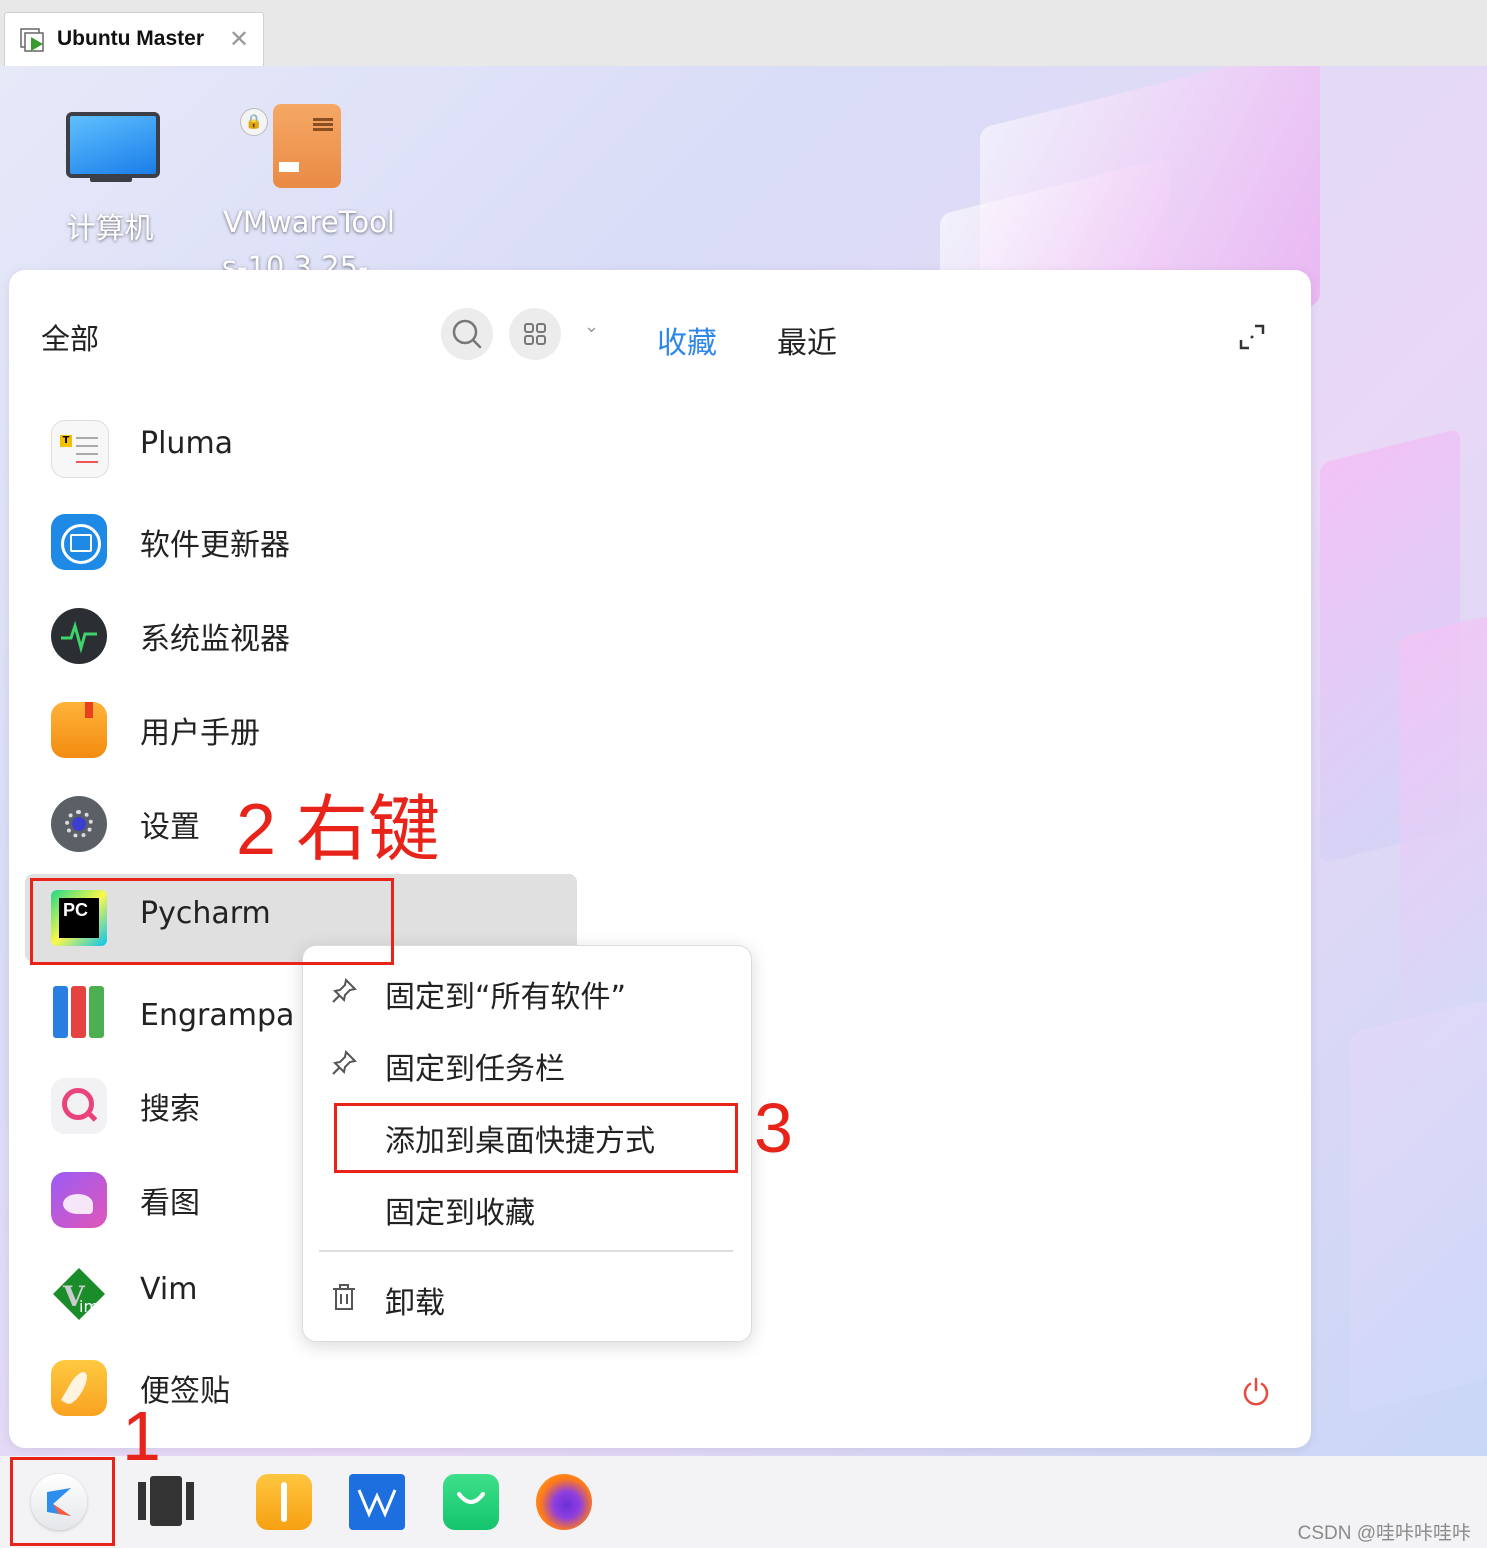  I want to click on expand-icon, so click(1252, 337).